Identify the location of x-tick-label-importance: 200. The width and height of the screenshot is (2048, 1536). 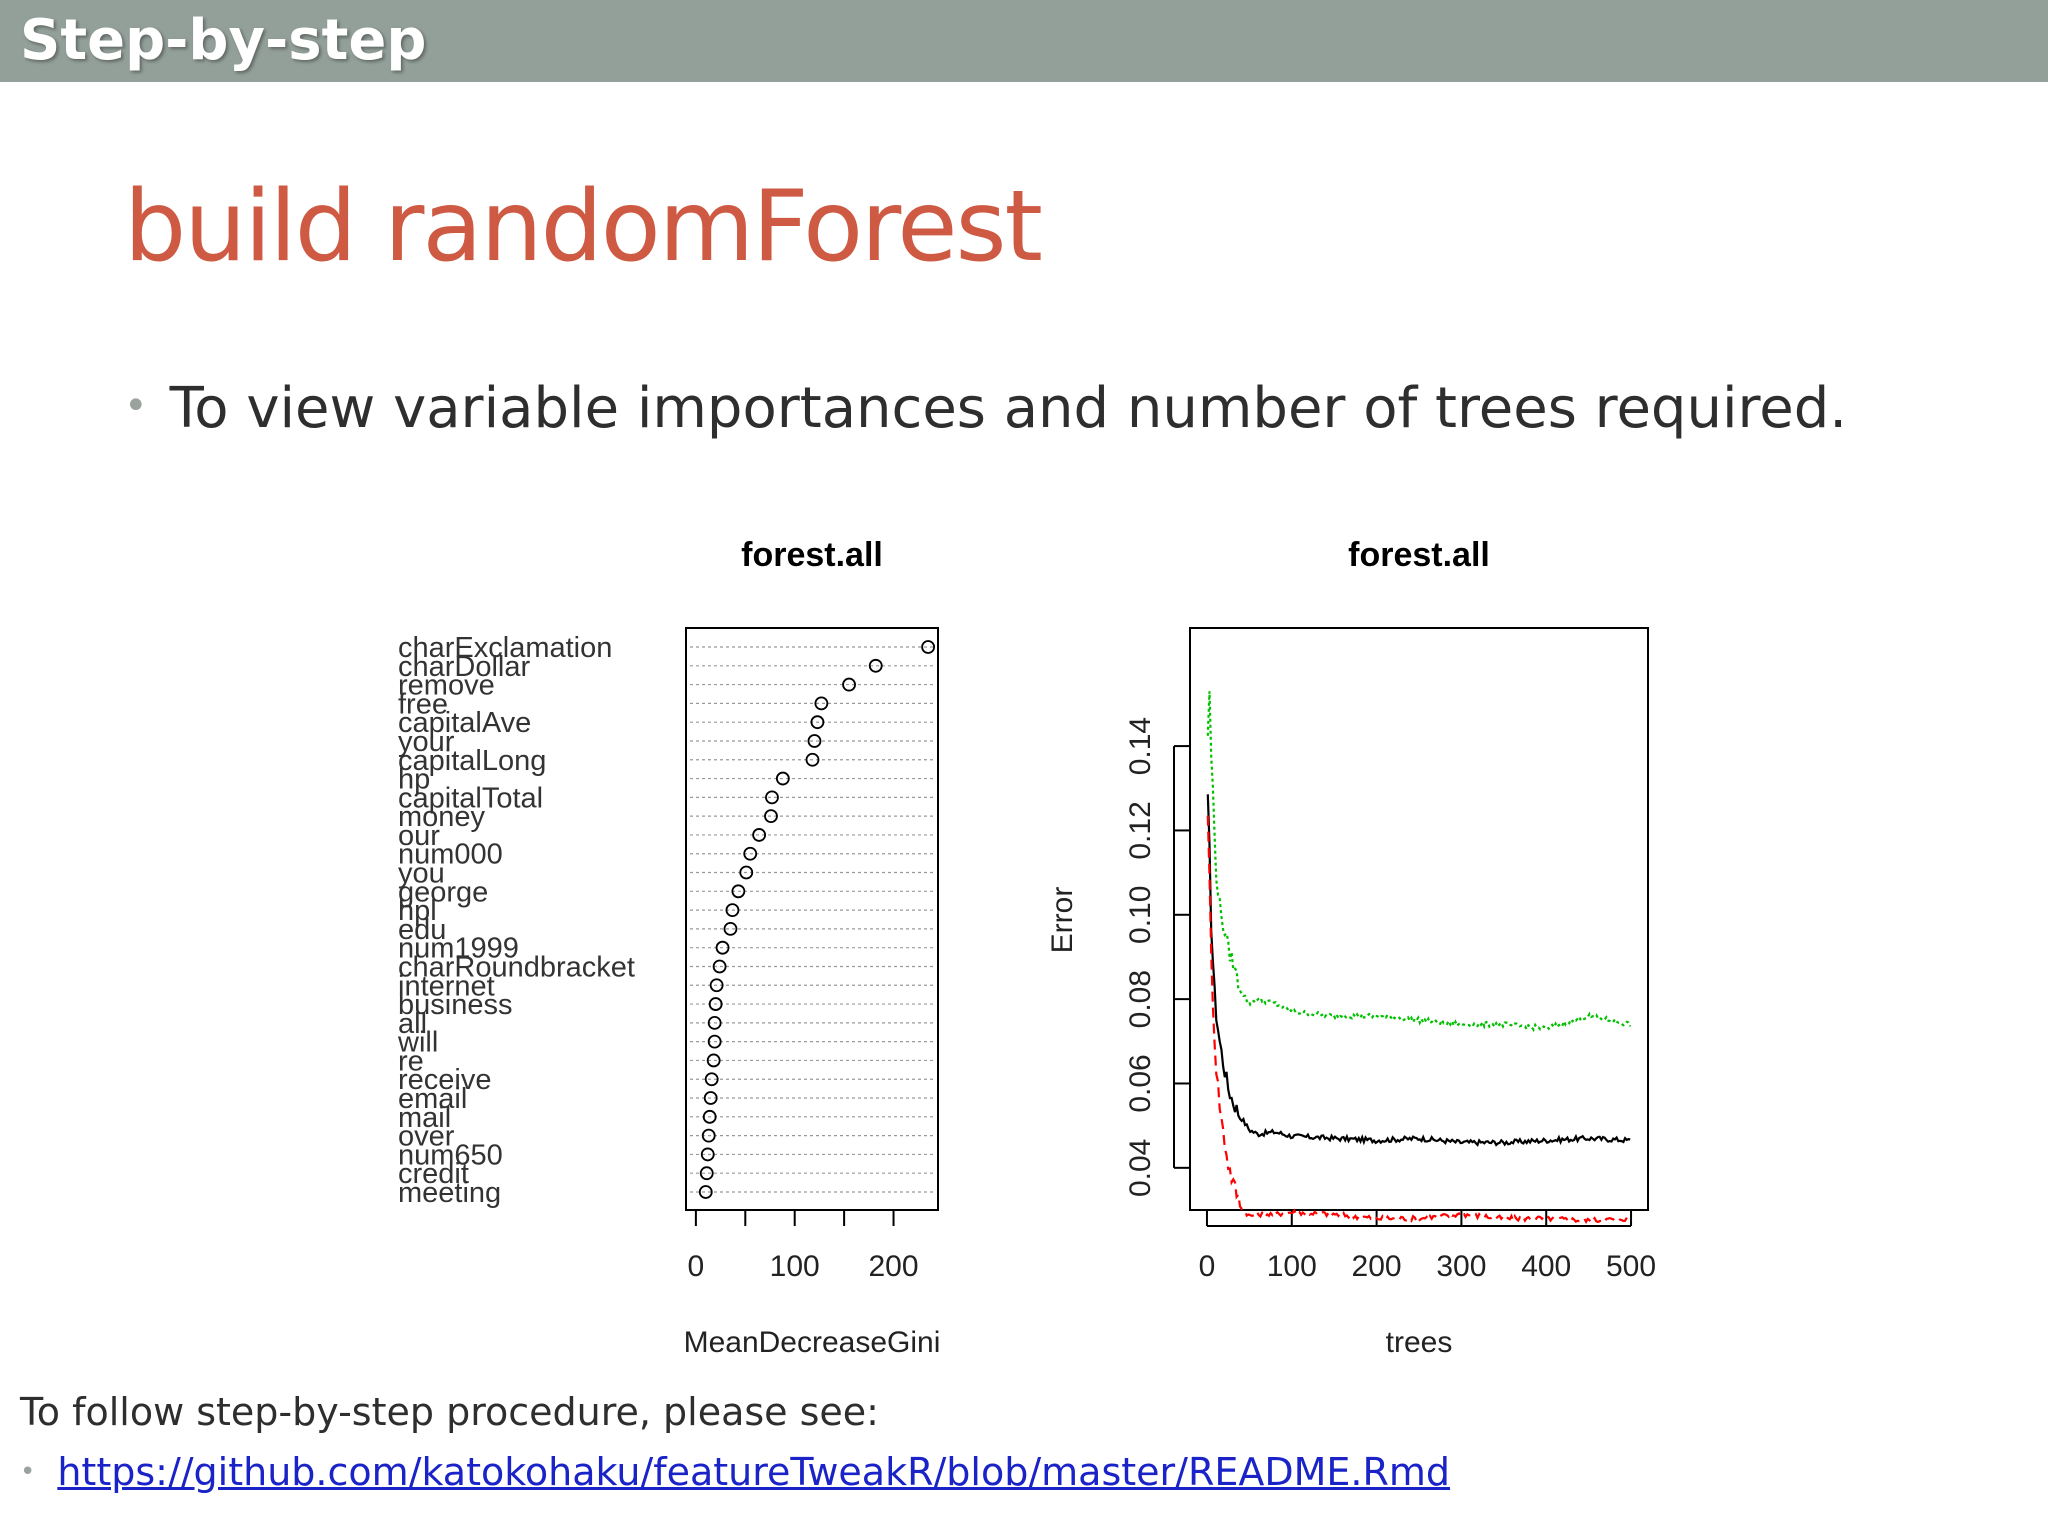
(893, 1266).